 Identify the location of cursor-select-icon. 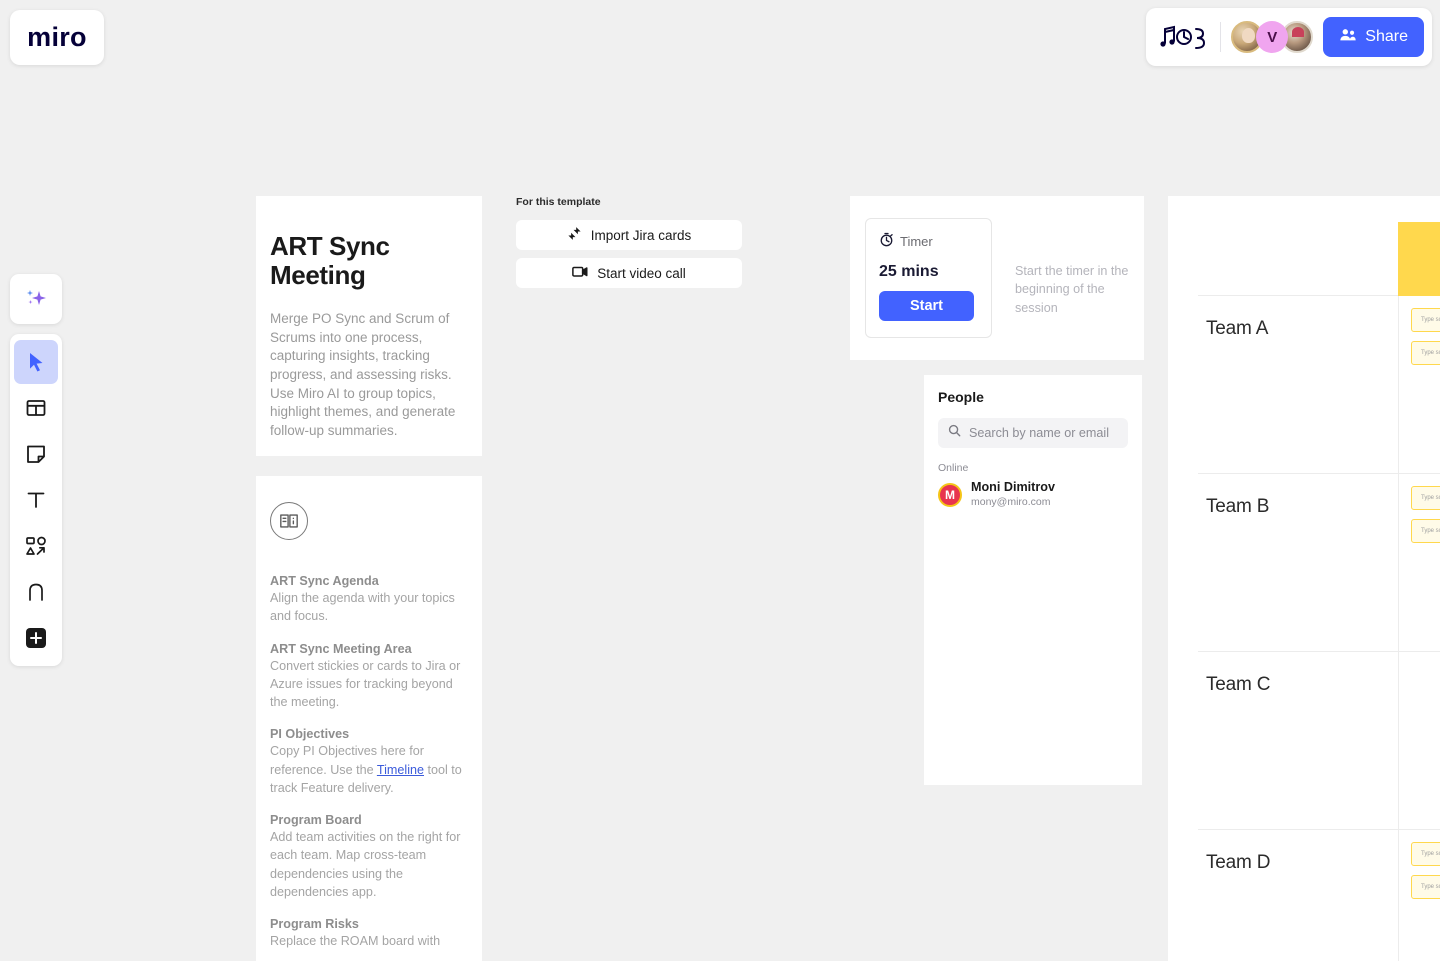
(36, 362).